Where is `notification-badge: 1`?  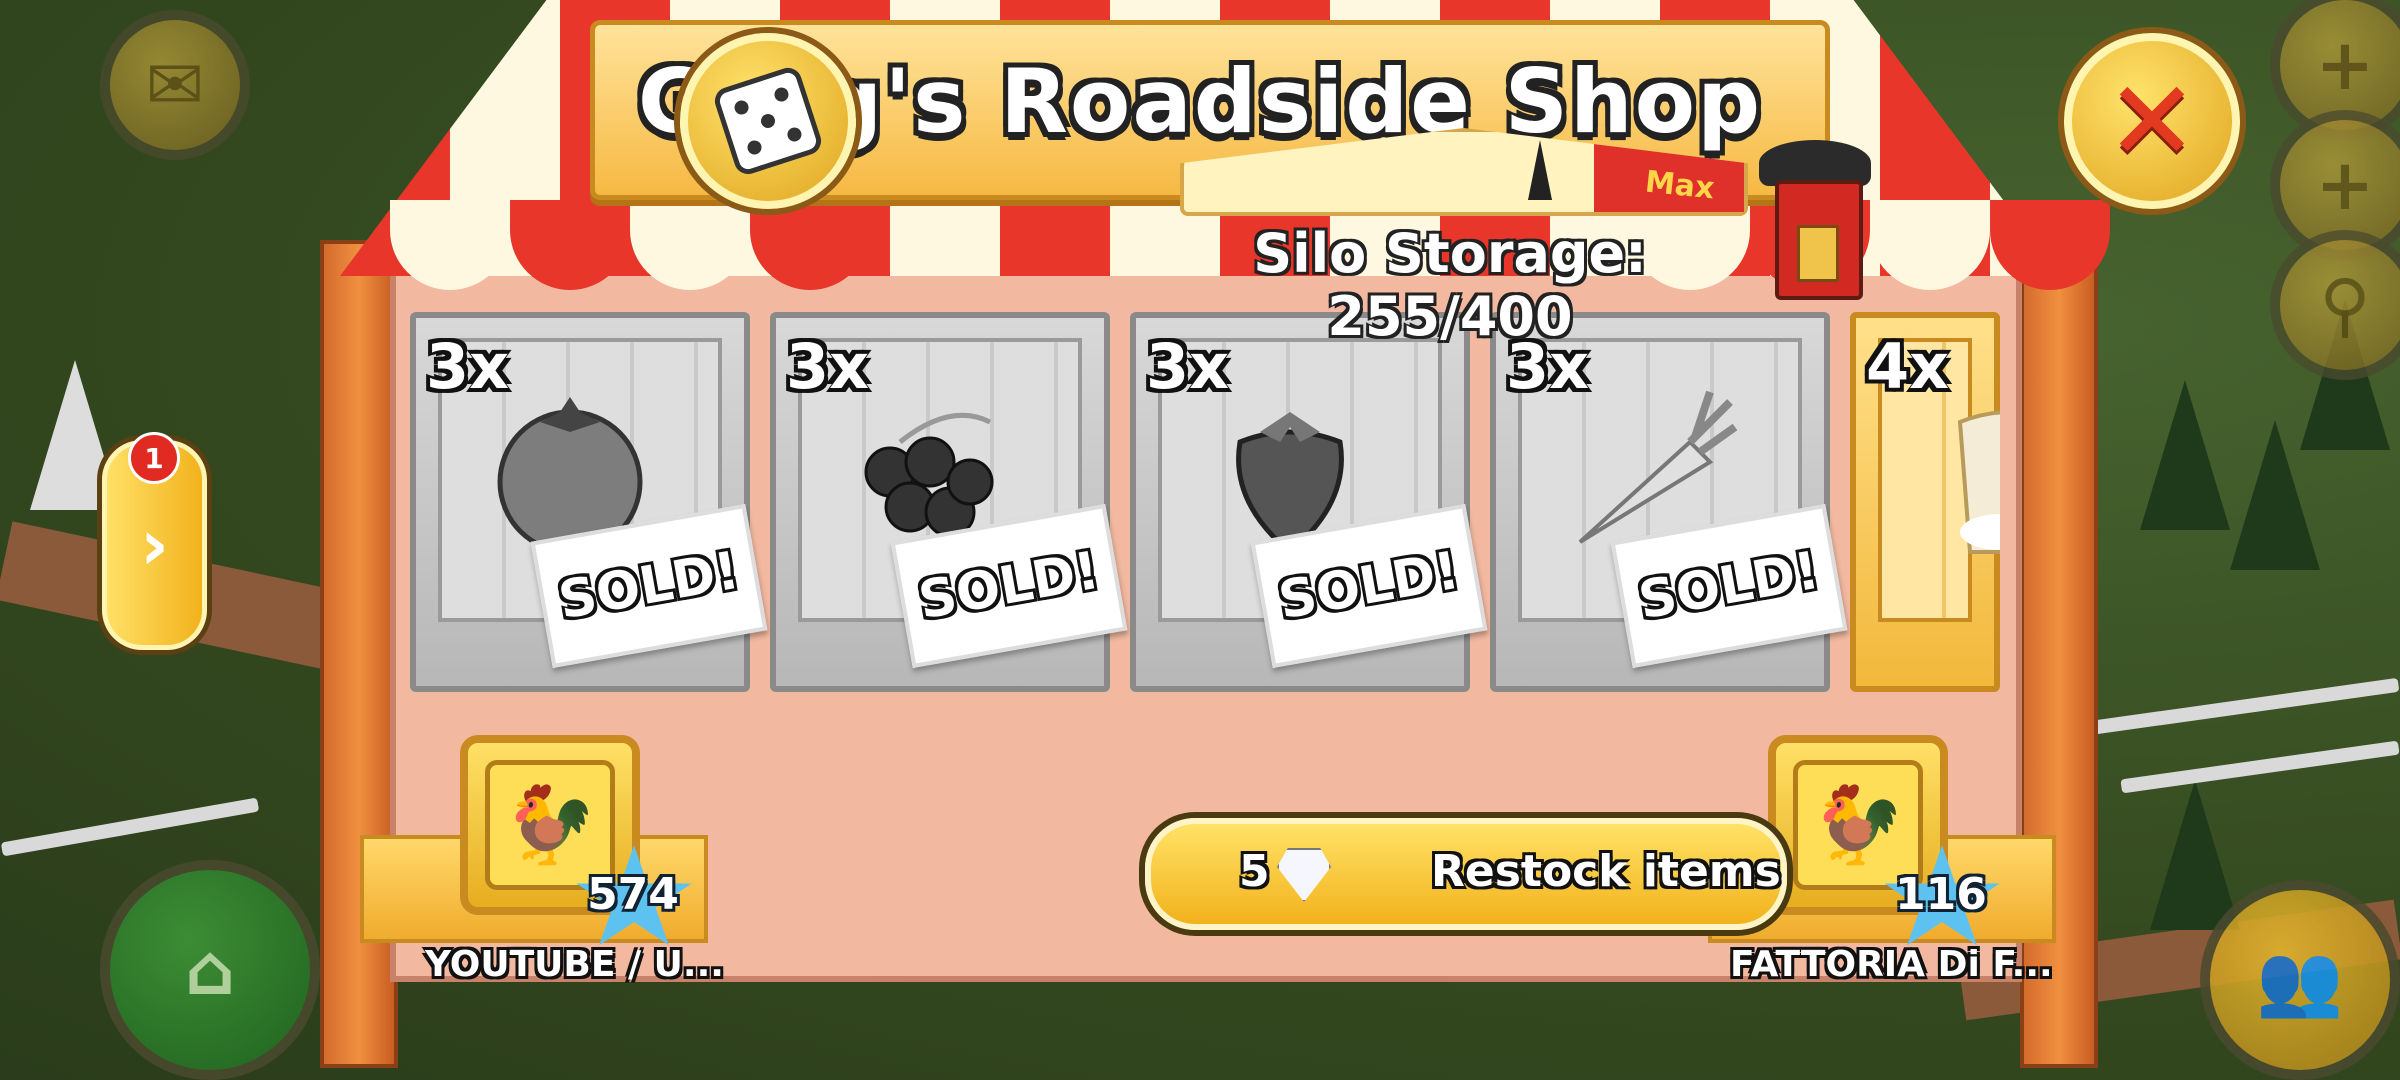 notification-badge: 1 is located at coordinates (154, 458).